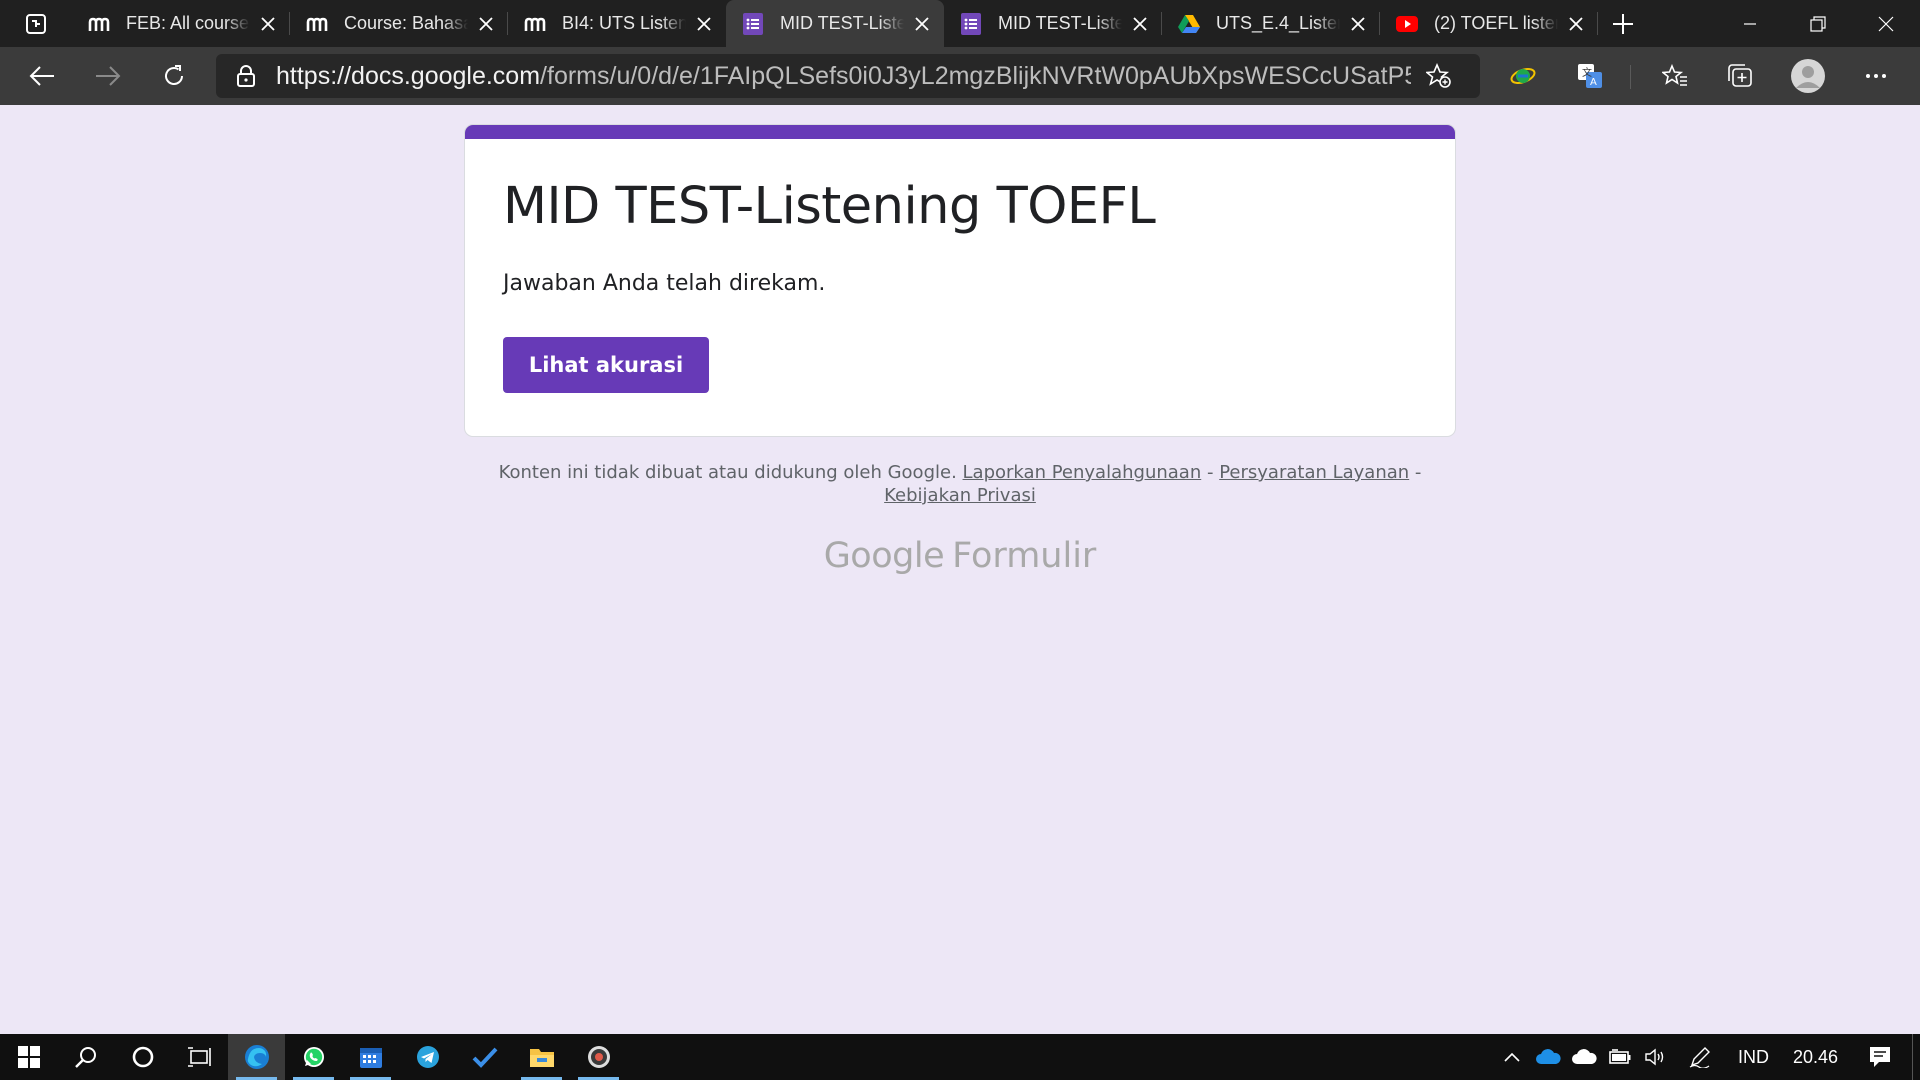  I want to click on collections-button, so click(1740, 76).